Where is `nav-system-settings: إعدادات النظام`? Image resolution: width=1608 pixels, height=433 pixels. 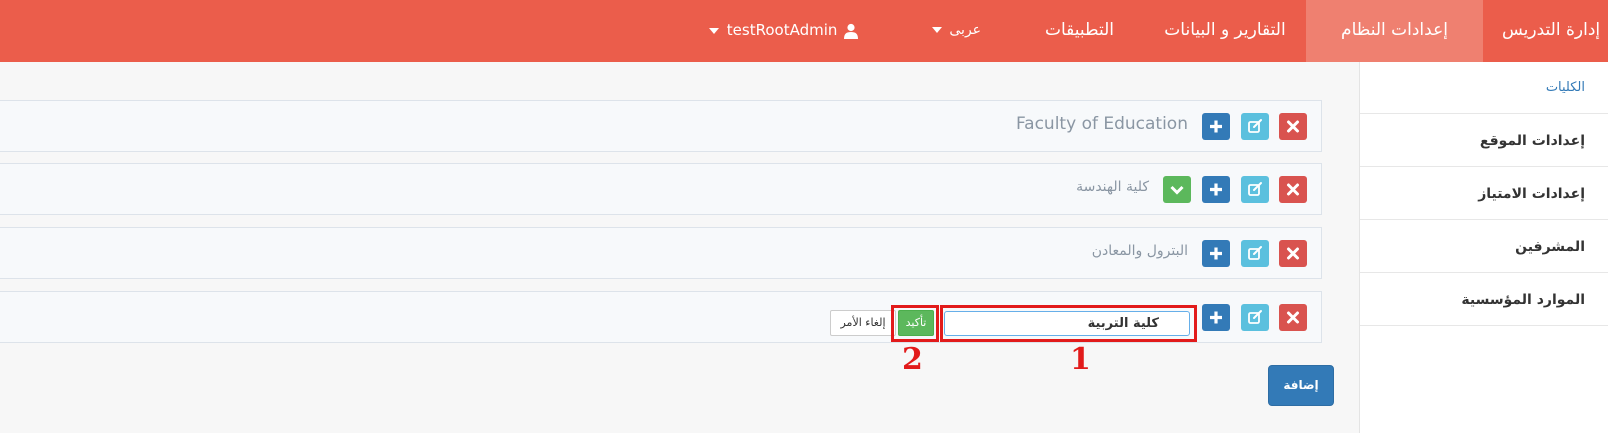
nav-system-settings: إعدادات النظام is located at coordinates (1394, 31).